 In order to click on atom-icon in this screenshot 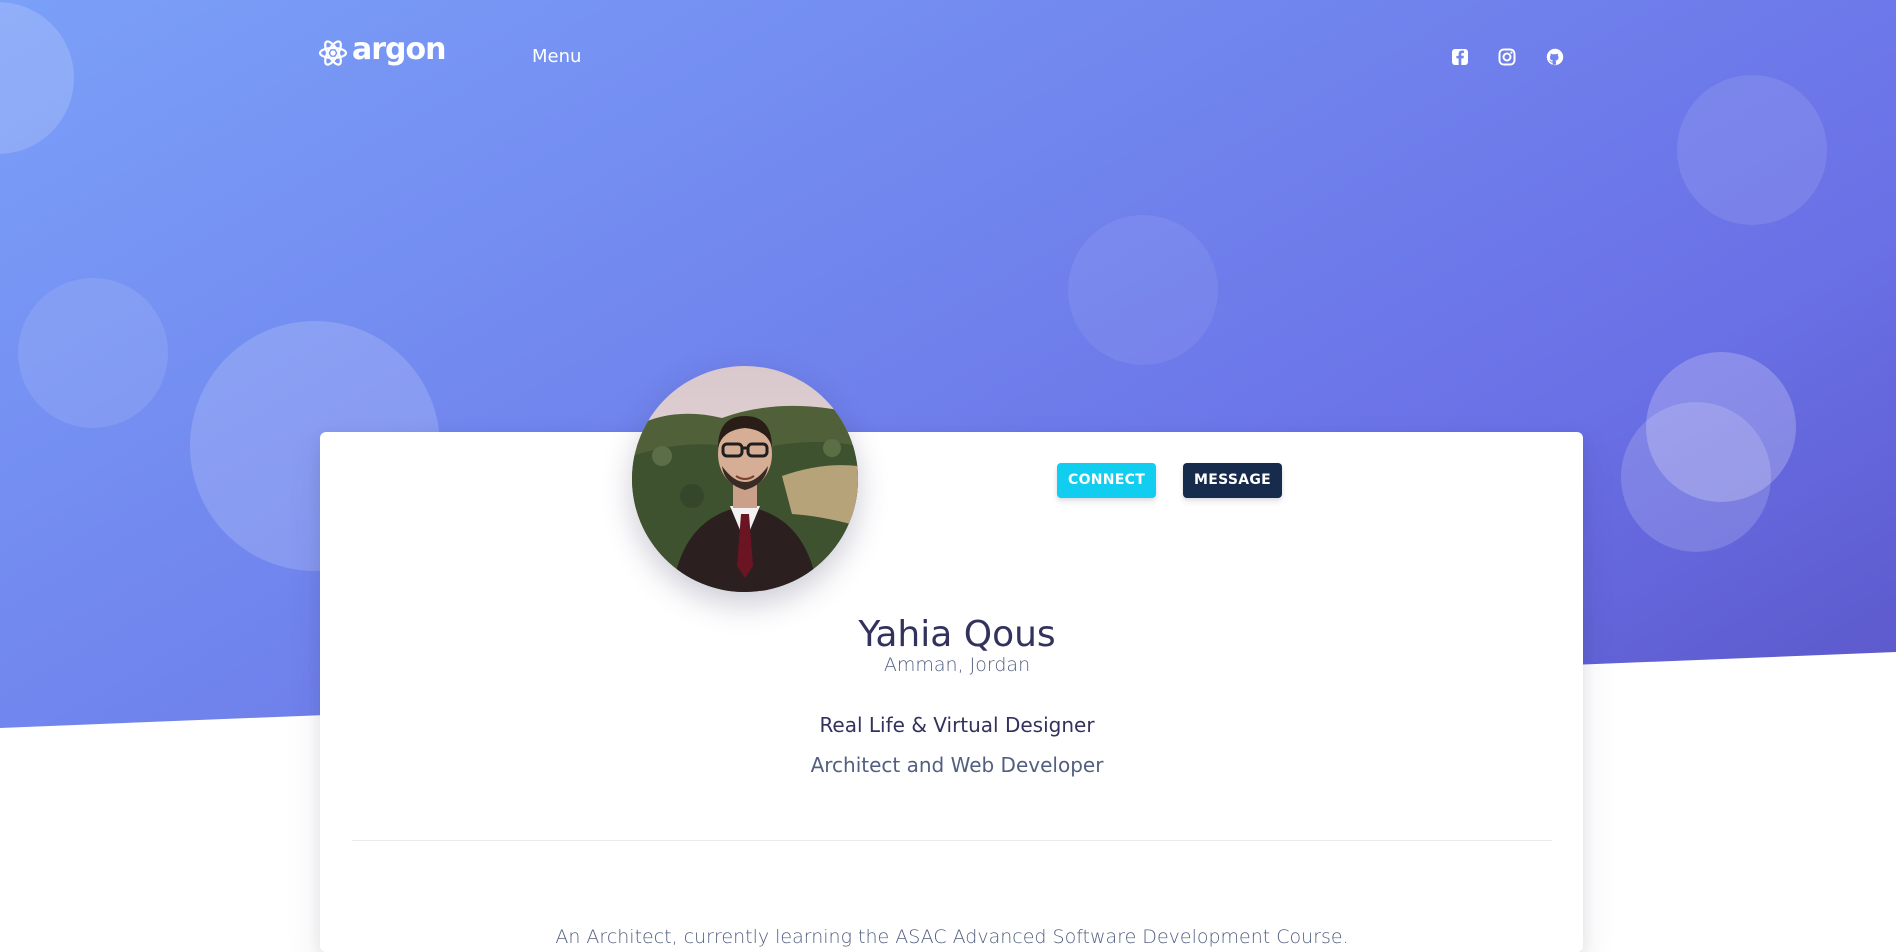, I will do `click(333, 53)`.